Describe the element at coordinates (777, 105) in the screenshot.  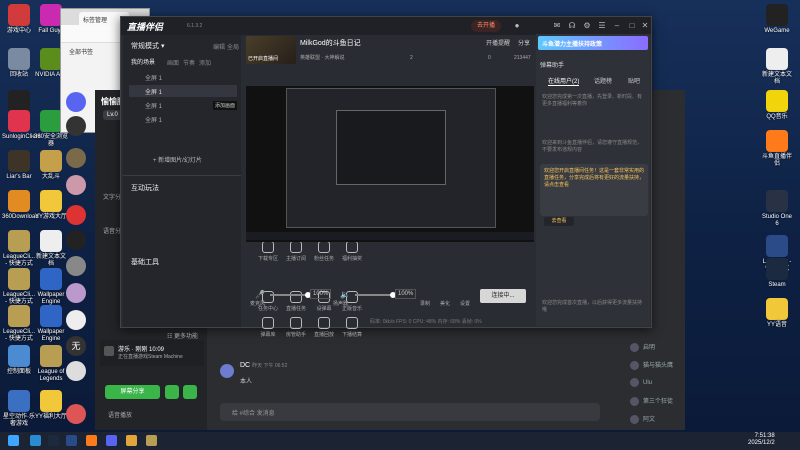
I see `desktop-icon: QQ音乐` at that location.